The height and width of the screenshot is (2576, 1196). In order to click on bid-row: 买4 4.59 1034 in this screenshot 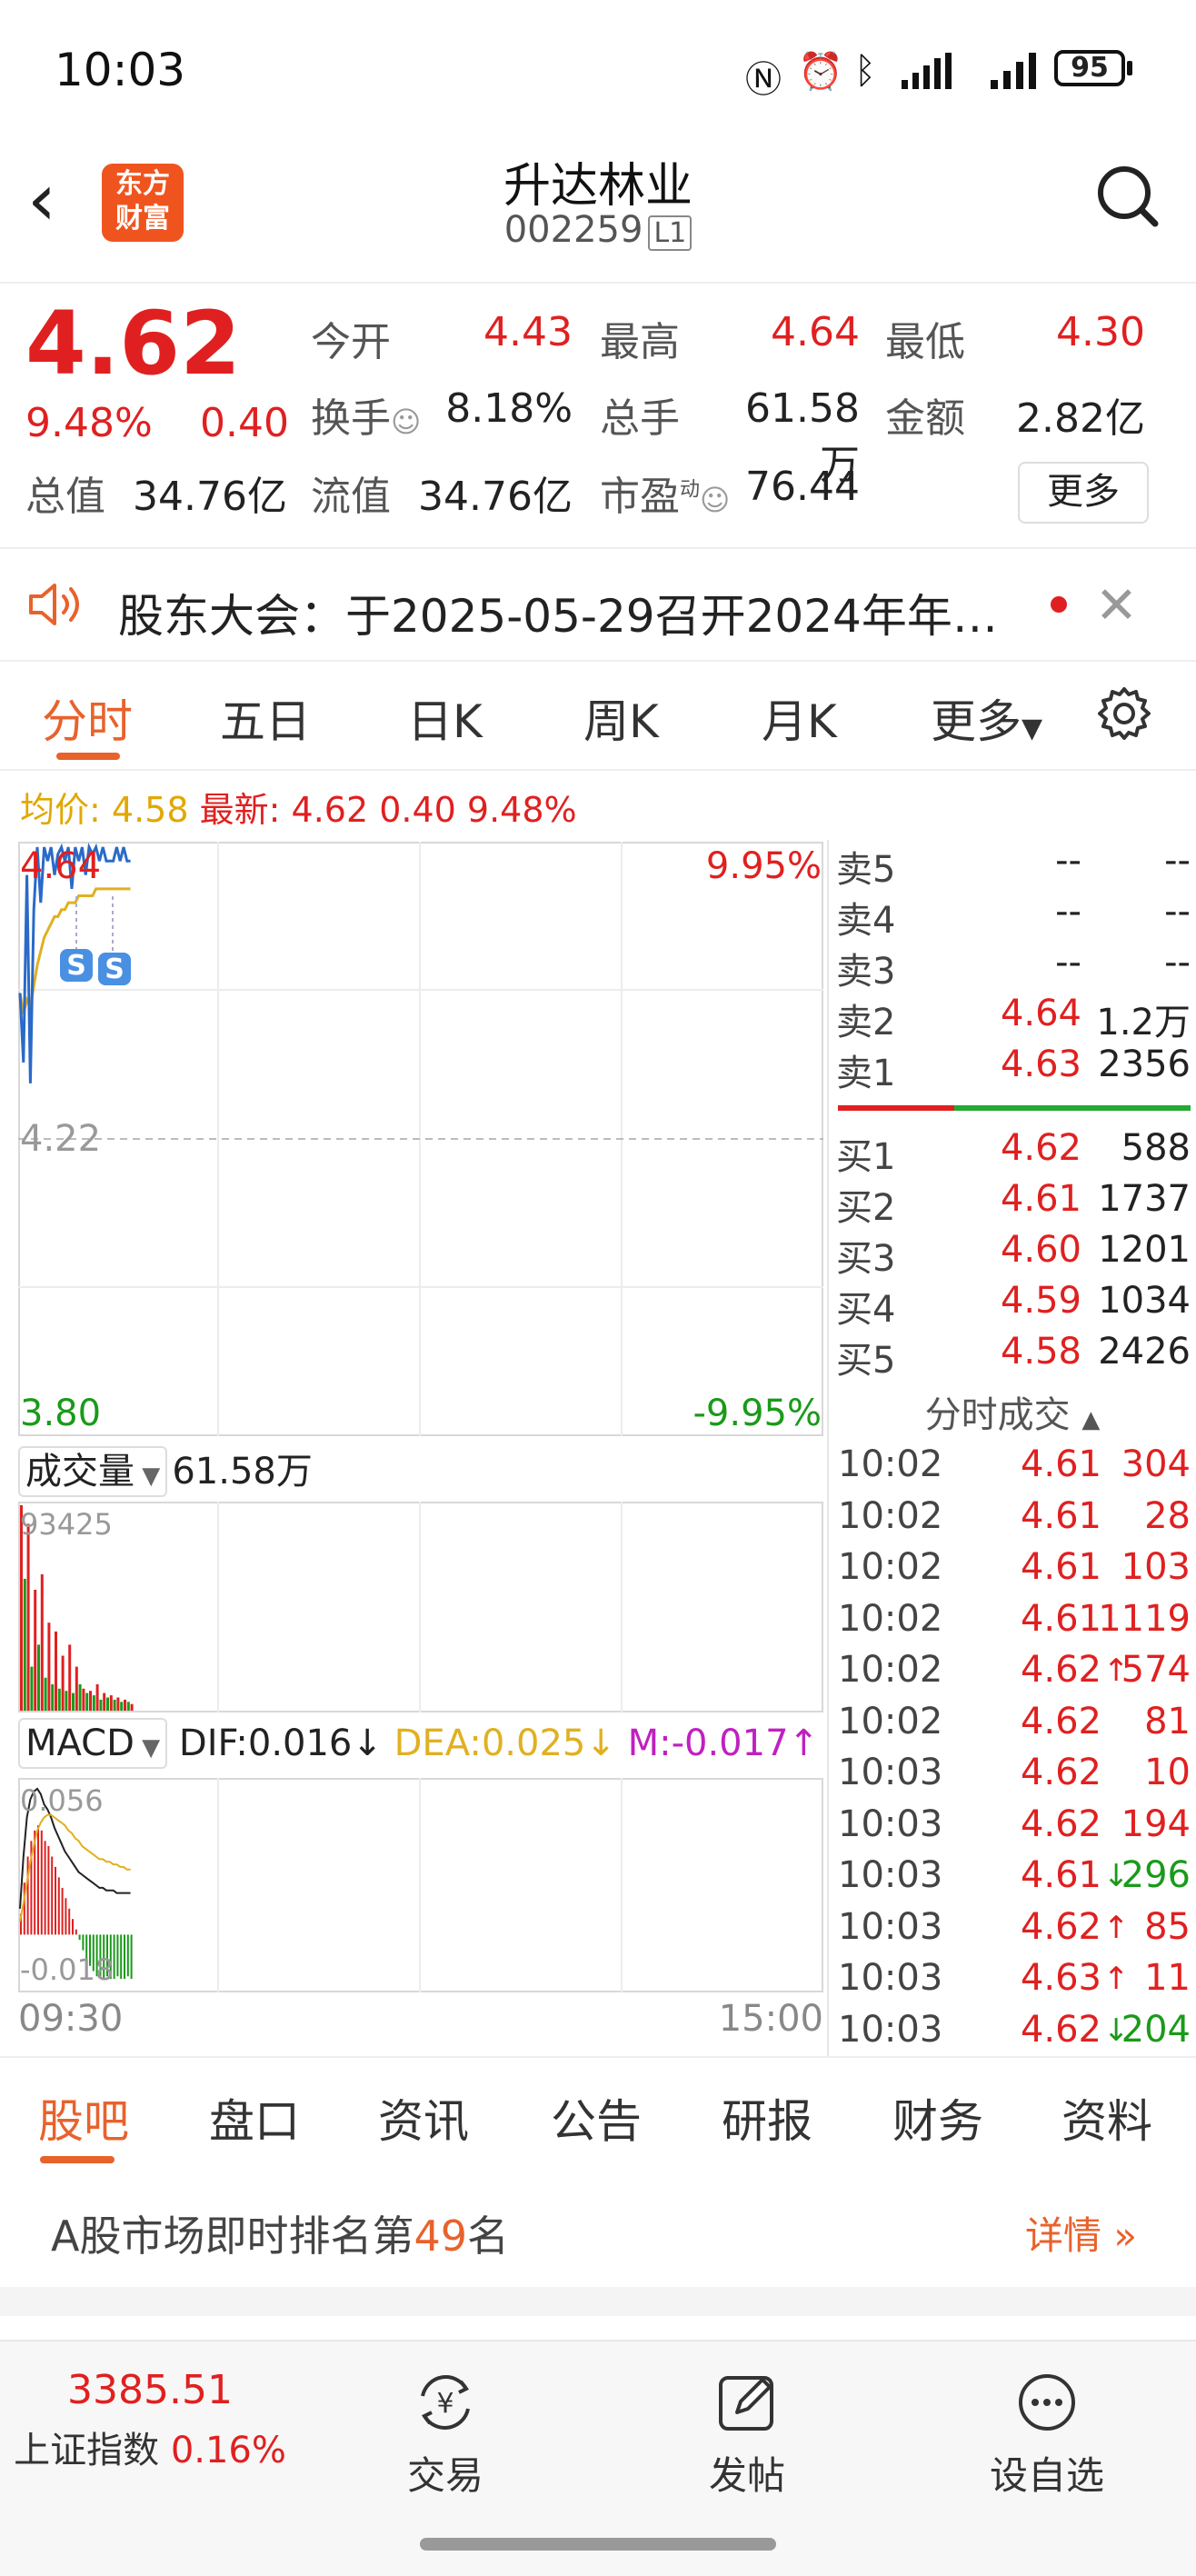, I will do `click(1012, 1305)`.